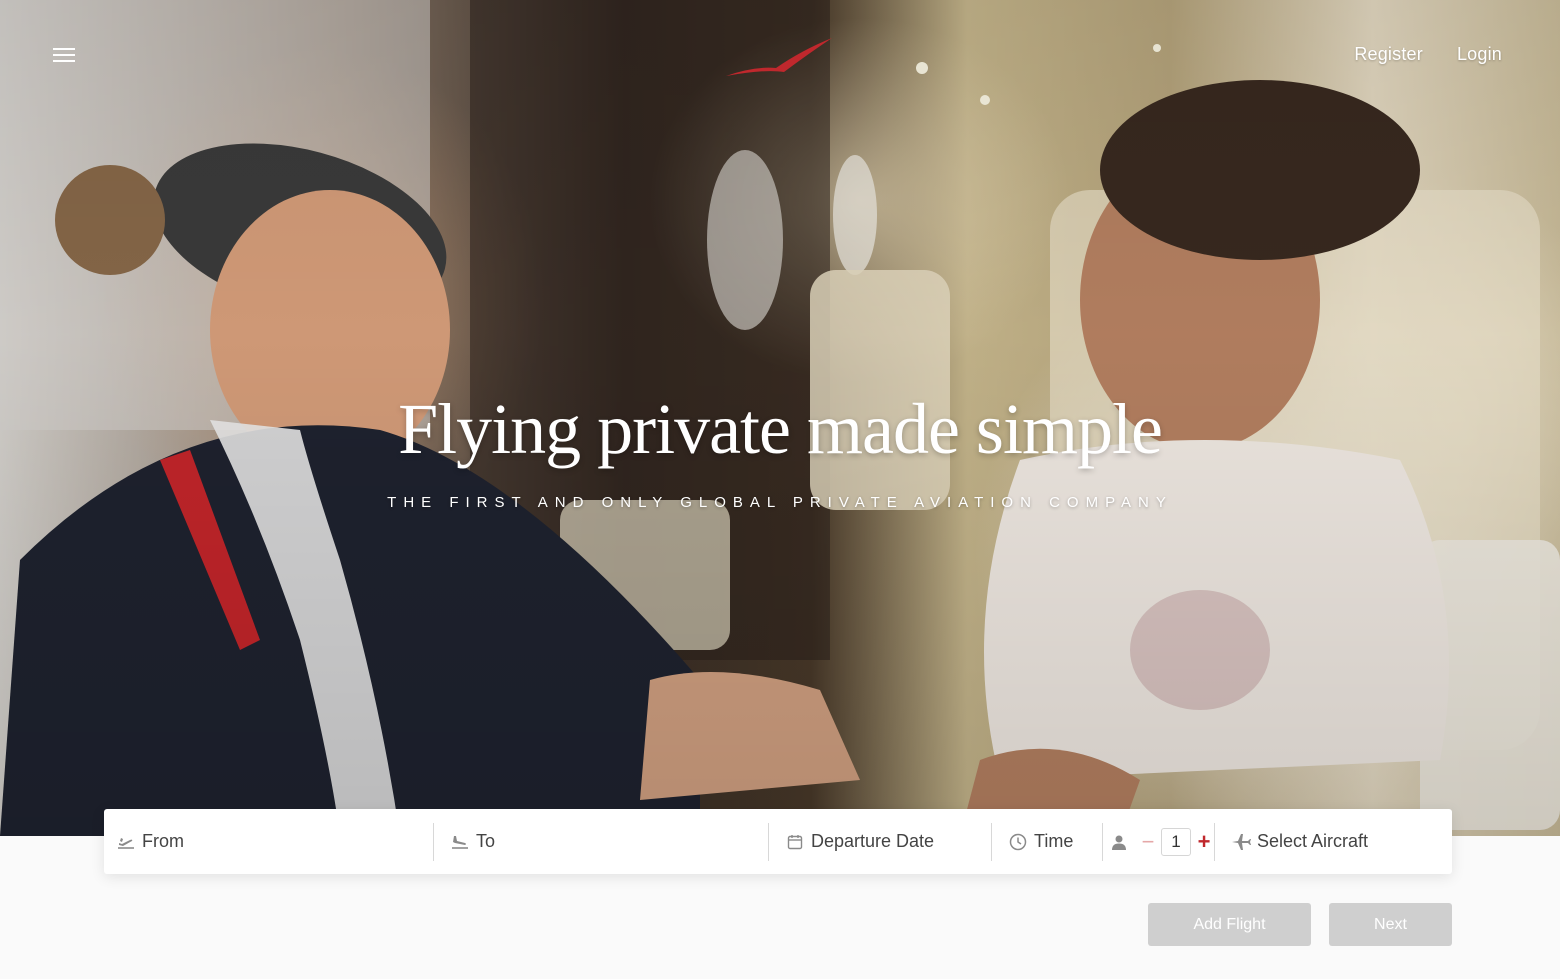 The width and height of the screenshot is (1560, 979). What do you see at coordinates (1241, 842) in the screenshot?
I see `airplane-icon` at bounding box center [1241, 842].